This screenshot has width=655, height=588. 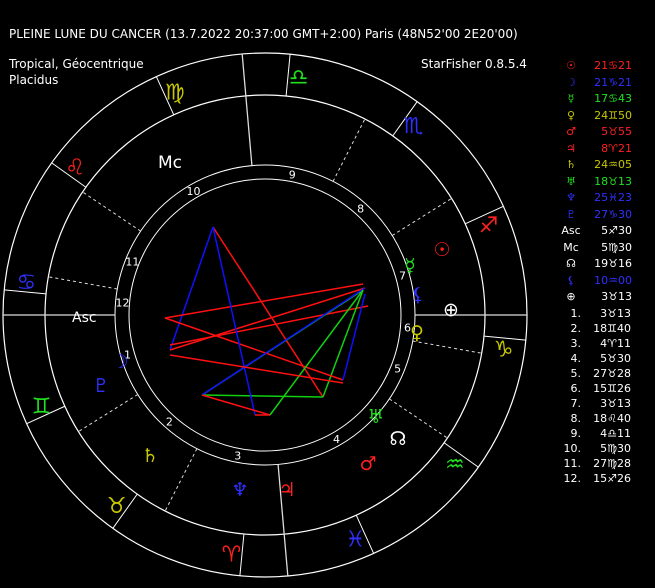 What do you see at coordinates (613, 181) in the screenshot?
I see `planet-position-value: 18♉13` at bounding box center [613, 181].